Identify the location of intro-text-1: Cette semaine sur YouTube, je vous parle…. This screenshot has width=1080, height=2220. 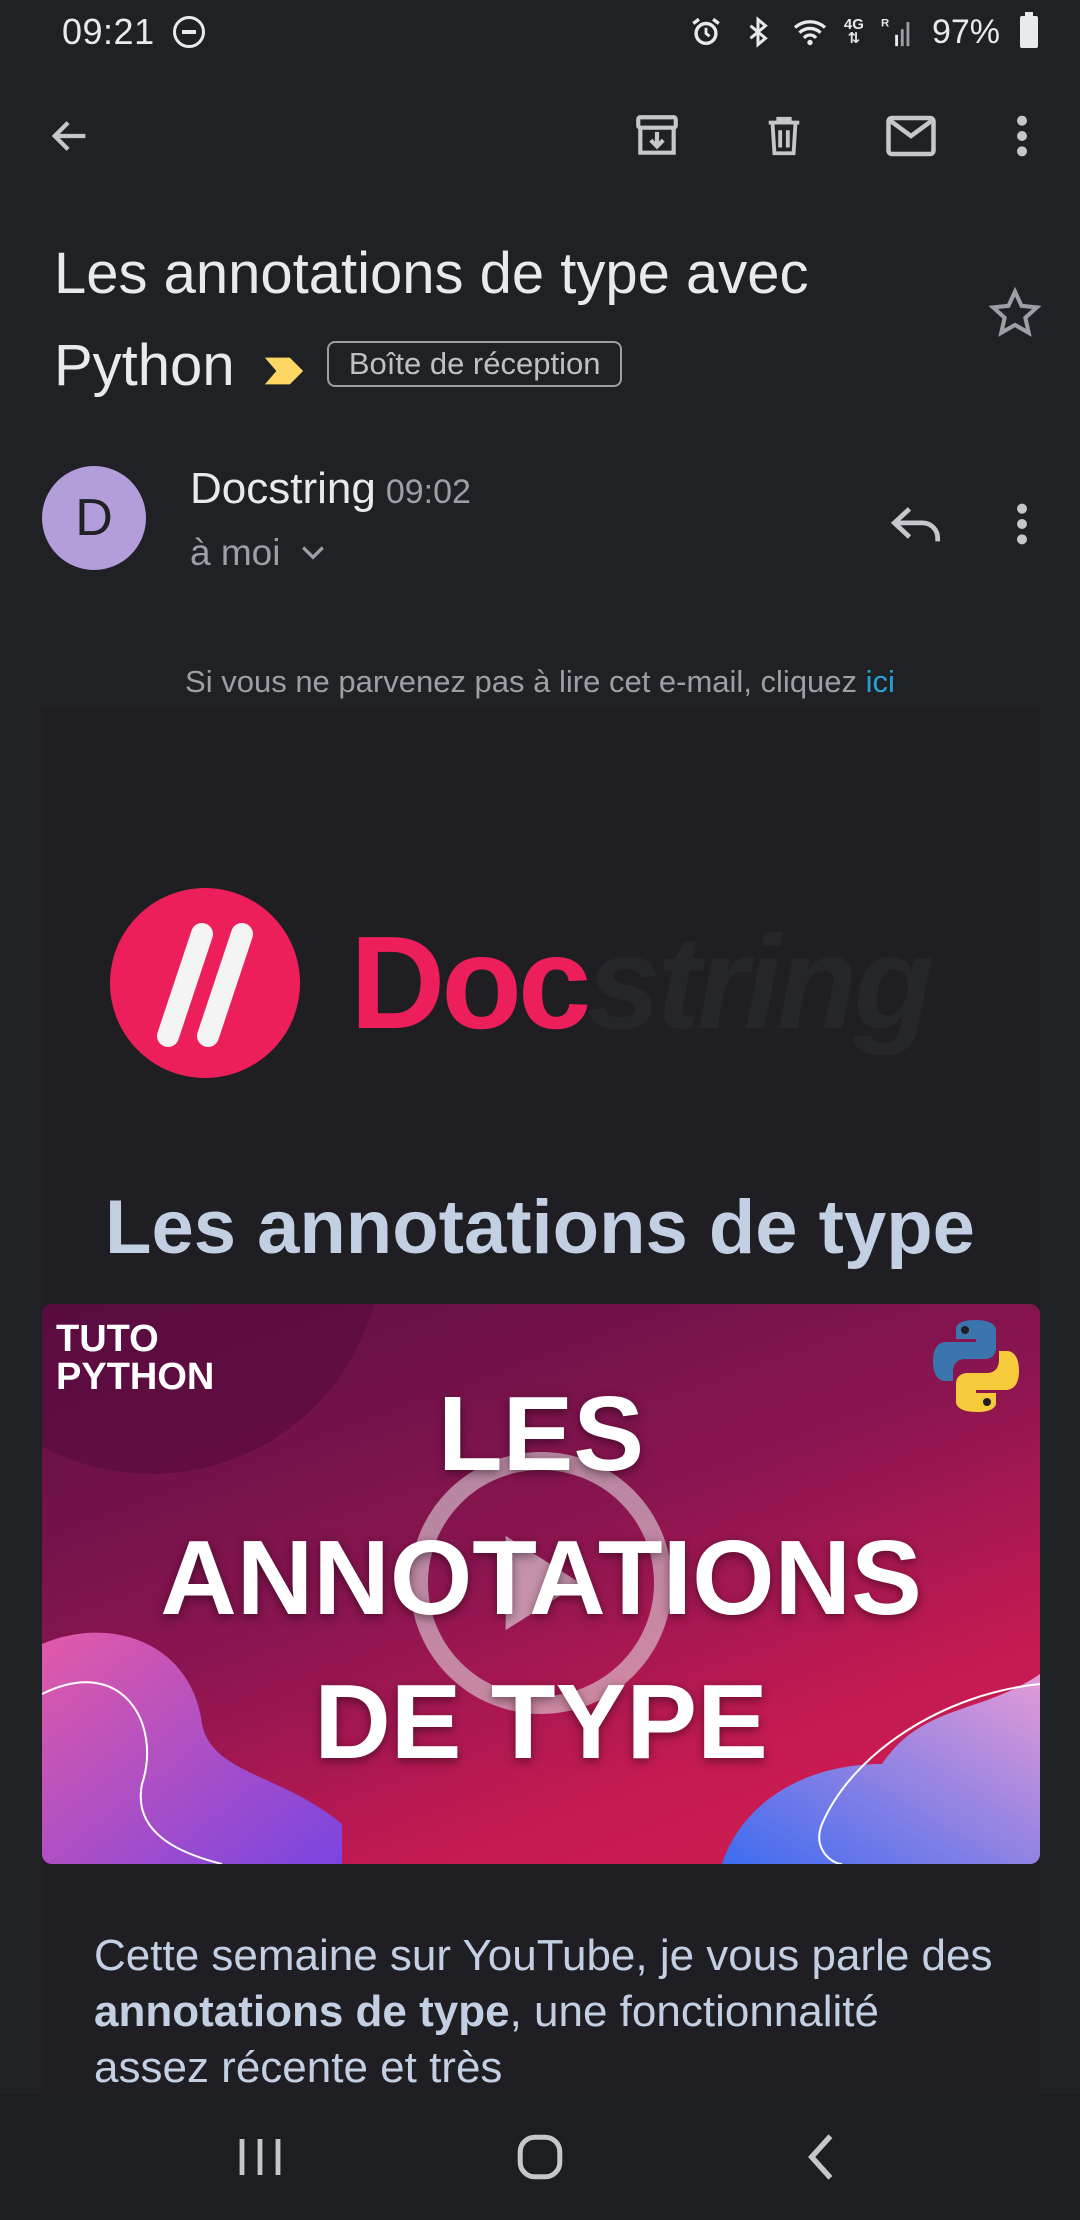
(543, 1955).